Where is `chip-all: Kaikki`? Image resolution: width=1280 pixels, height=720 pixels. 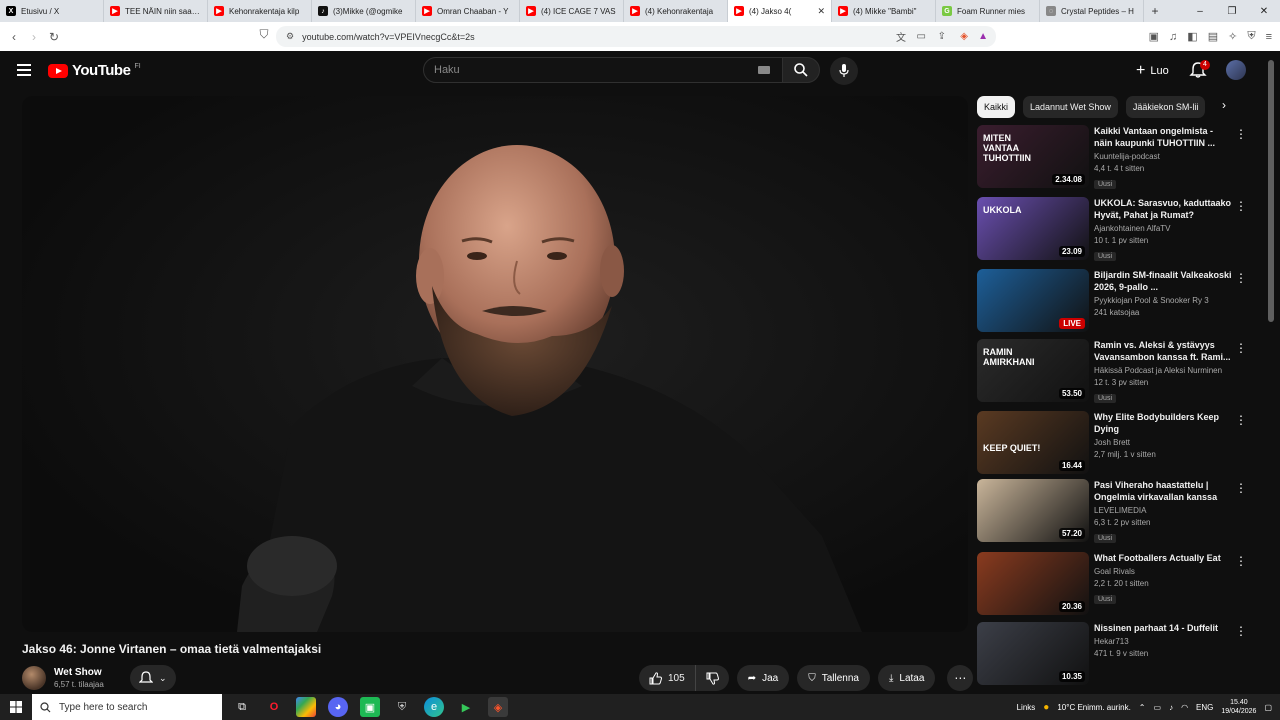 chip-all: Kaikki is located at coordinates (996, 107).